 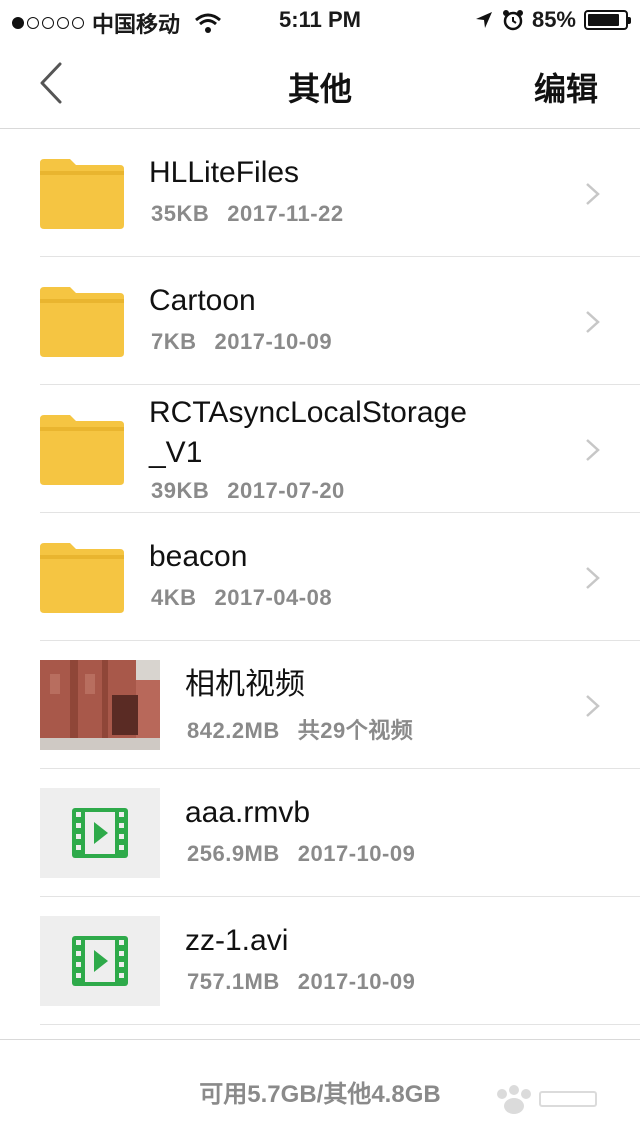 I want to click on file-name: RCTAsyncLocalStorage _V1, so click(x=308, y=433).